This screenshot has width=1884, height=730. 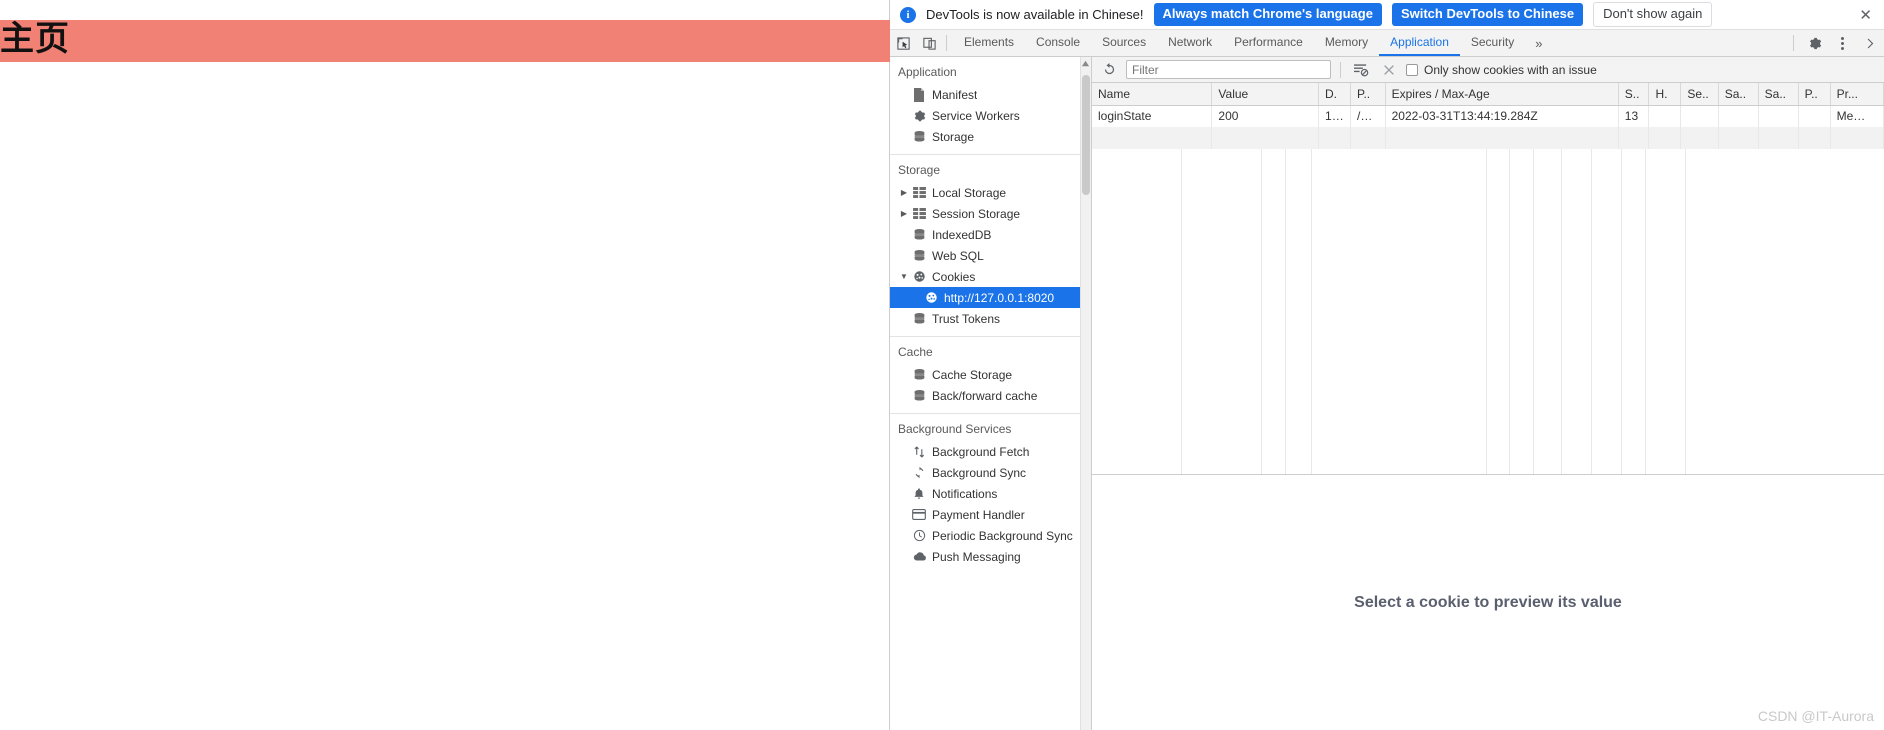 What do you see at coordinates (985, 318) in the screenshot?
I see `sidebar-item-trust-tokens: Trust Tokens` at bounding box center [985, 318].